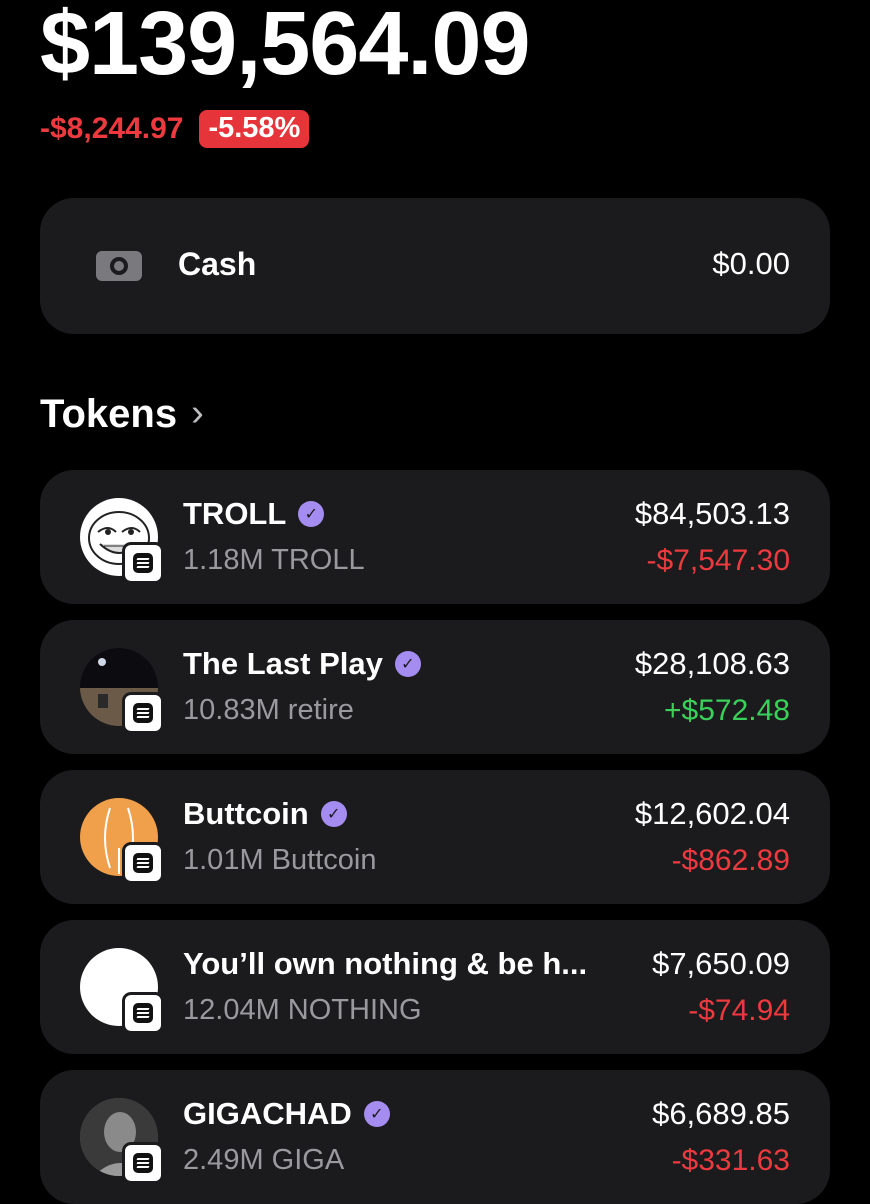  What do you see at coordinates (721, 1113) in the screenshot?
I see `token-value: $6,689.85` at bounding box center [721, 1113].